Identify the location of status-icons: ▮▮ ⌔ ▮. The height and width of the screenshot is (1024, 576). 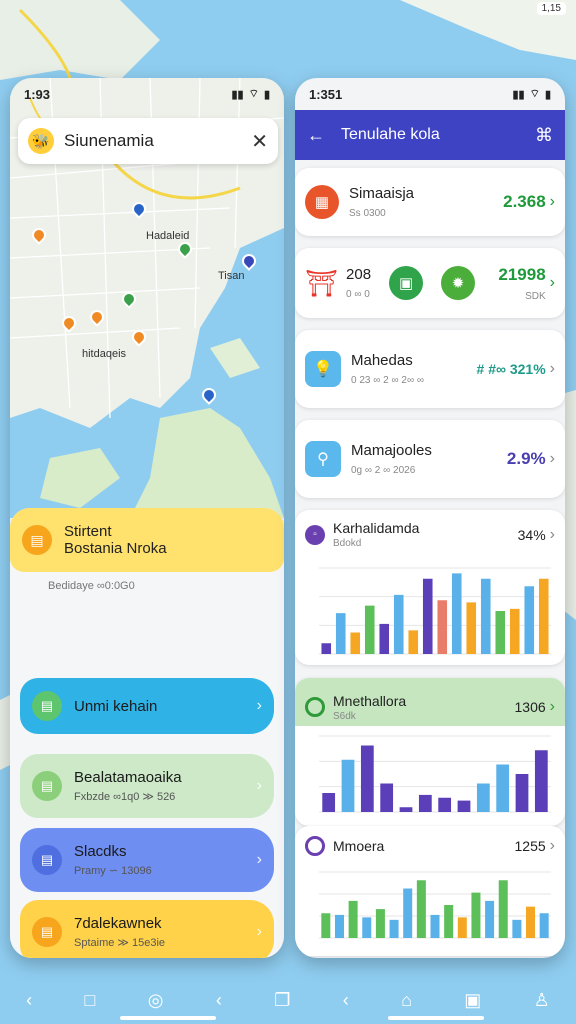
(531, 94).